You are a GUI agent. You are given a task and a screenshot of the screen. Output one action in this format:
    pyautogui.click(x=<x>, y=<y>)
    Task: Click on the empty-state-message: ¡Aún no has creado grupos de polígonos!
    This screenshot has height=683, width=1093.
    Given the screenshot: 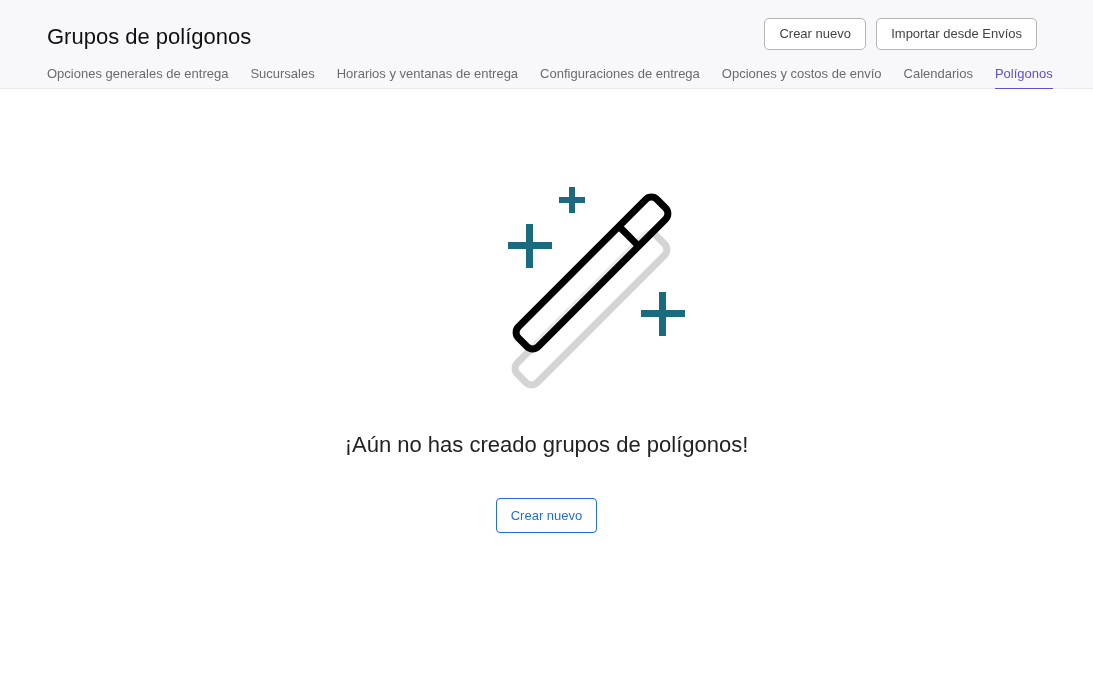 What is the action you would take?
    pyautogui.click(x=546, y=445)
    